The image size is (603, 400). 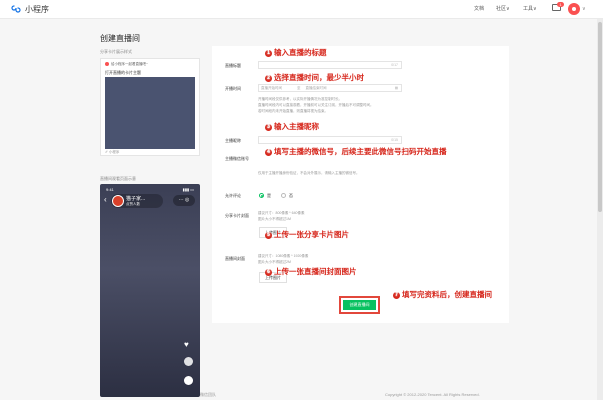 What do you see at coordinates (281, 213) in the screenshot?
I see `share-image-hint-1: 建议尺寸：800像素 * 640像素` at bounding box center [281, 213].